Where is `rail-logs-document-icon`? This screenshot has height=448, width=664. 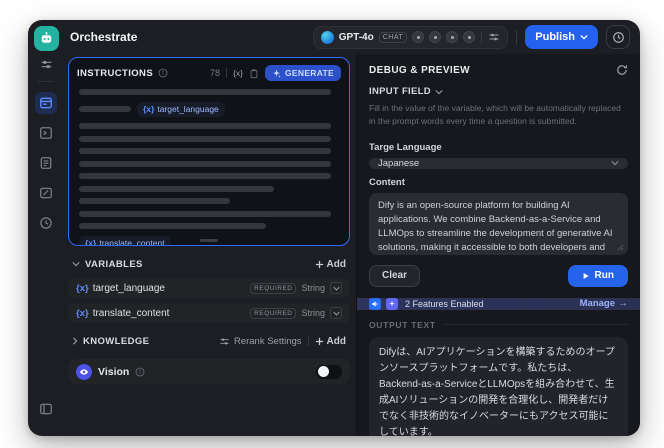 rail-logs-document-icon is located at coordinates (46, 163).